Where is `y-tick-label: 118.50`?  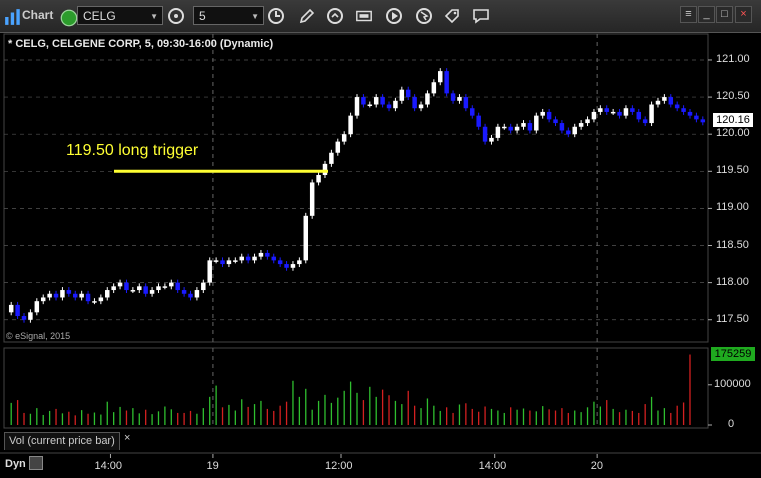 y-tick-label: 118.50 is located at coordinates (732, 244).